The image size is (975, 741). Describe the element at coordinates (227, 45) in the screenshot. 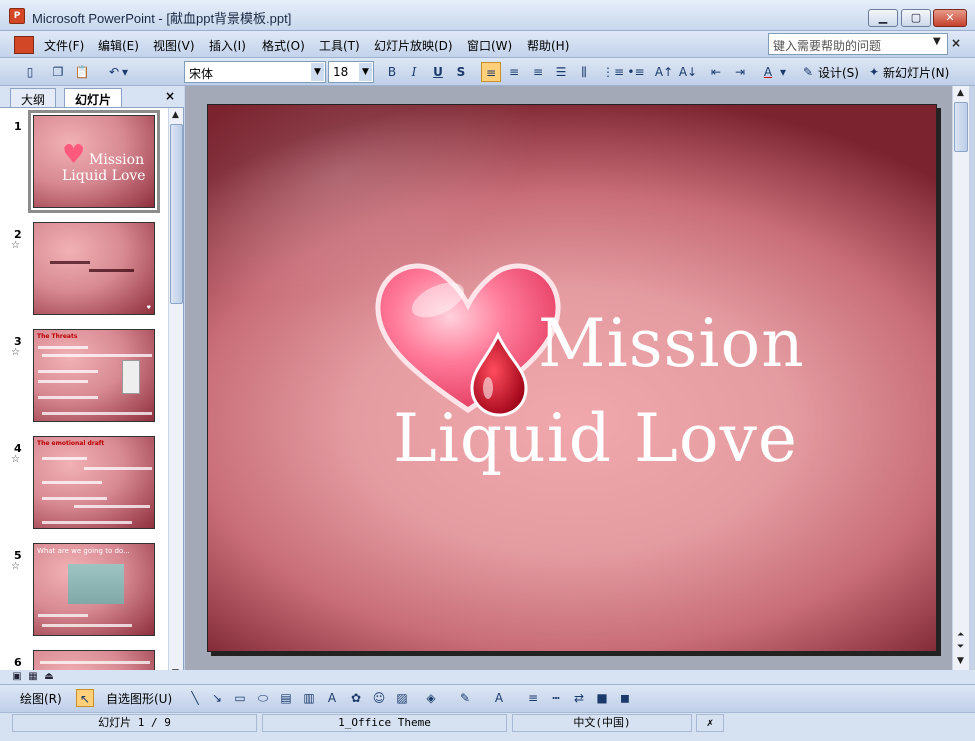

I see `menu-insert: 插入(I)` at that location.